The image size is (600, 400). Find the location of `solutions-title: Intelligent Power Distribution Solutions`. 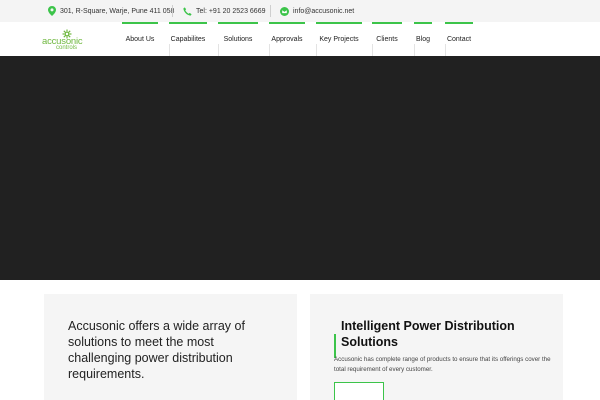

solutions-title: Intelligent Power Distribution Solutions is located at coordinates (428, 334).